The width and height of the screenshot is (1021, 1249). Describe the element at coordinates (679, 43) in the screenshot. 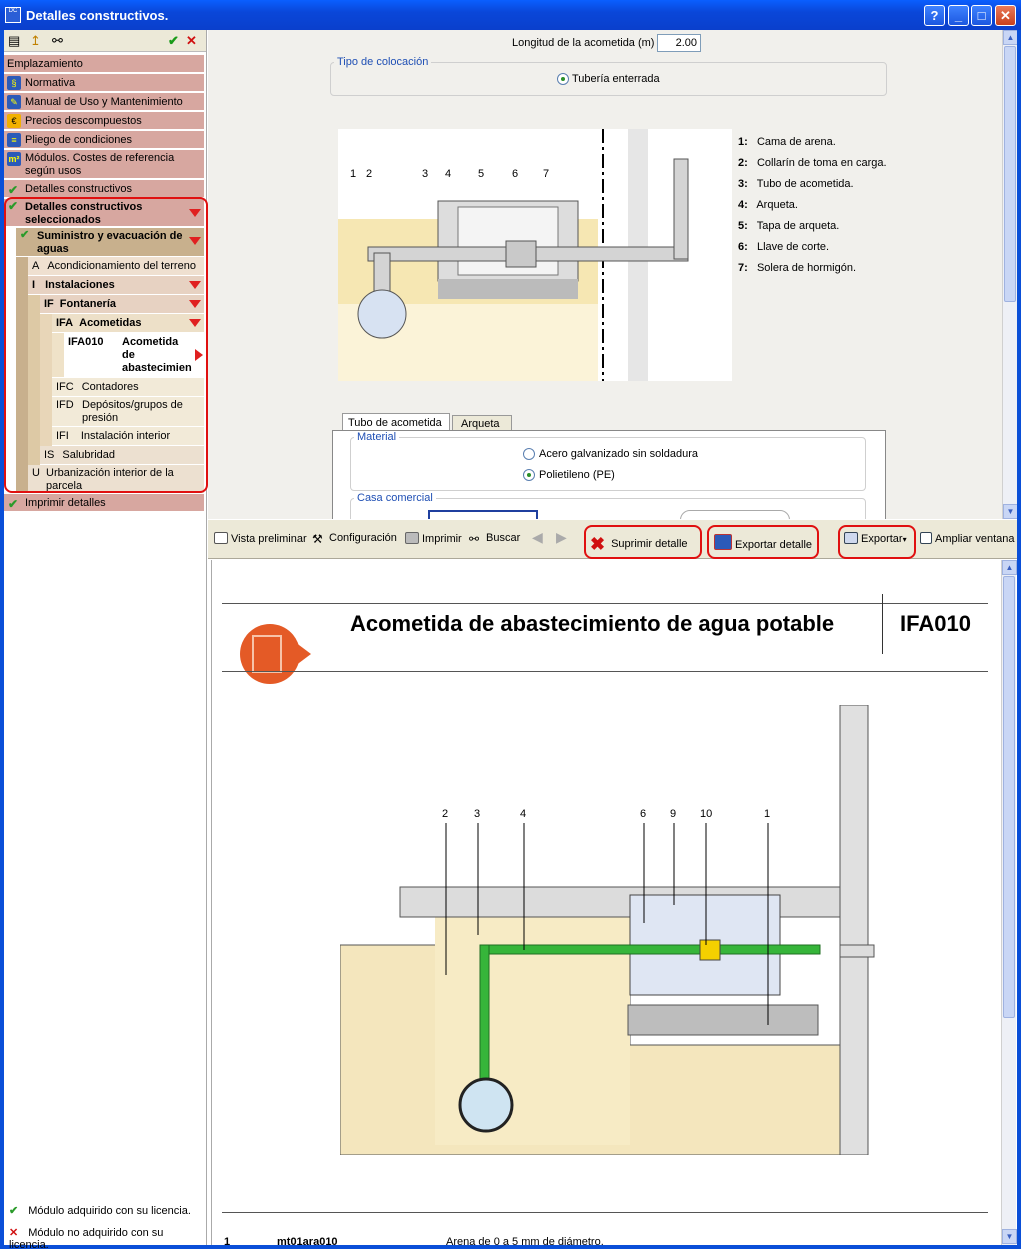

I see `length-input: 2.00` at that location.